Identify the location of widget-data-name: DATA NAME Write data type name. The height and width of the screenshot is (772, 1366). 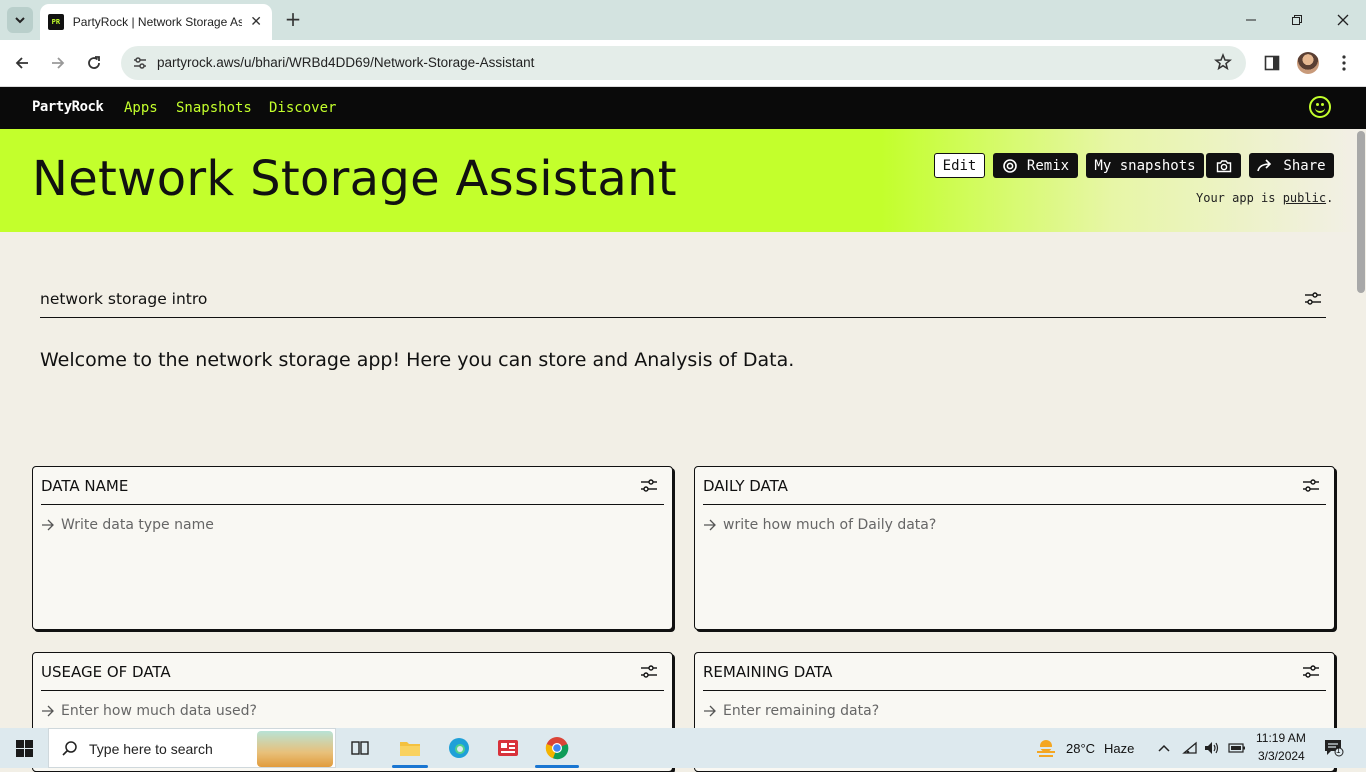
(352, 548).